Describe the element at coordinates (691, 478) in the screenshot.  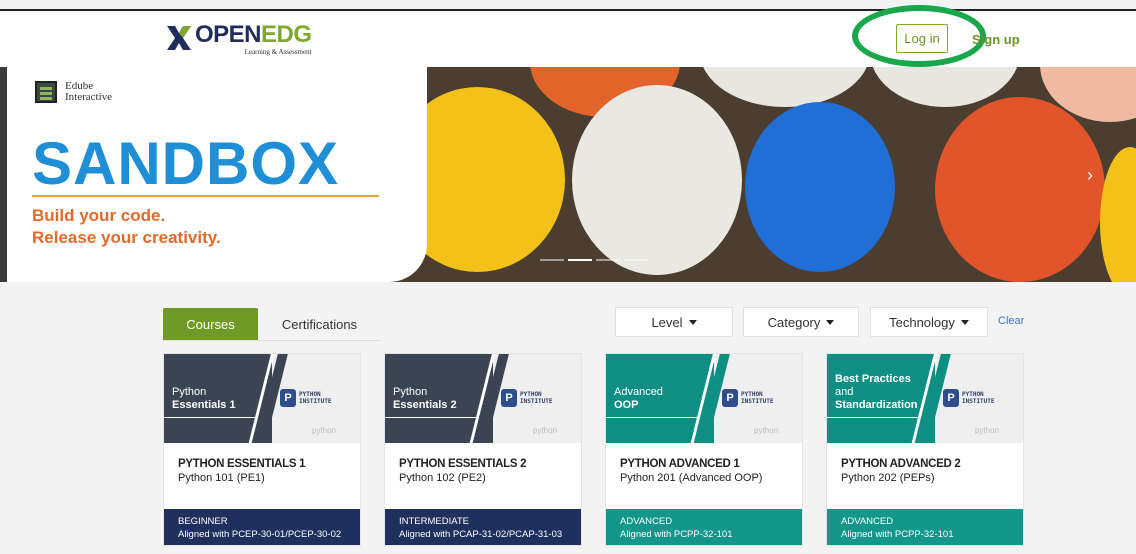
I see `course-subtitle: Python 201 (Advanced OOP)` at that location.